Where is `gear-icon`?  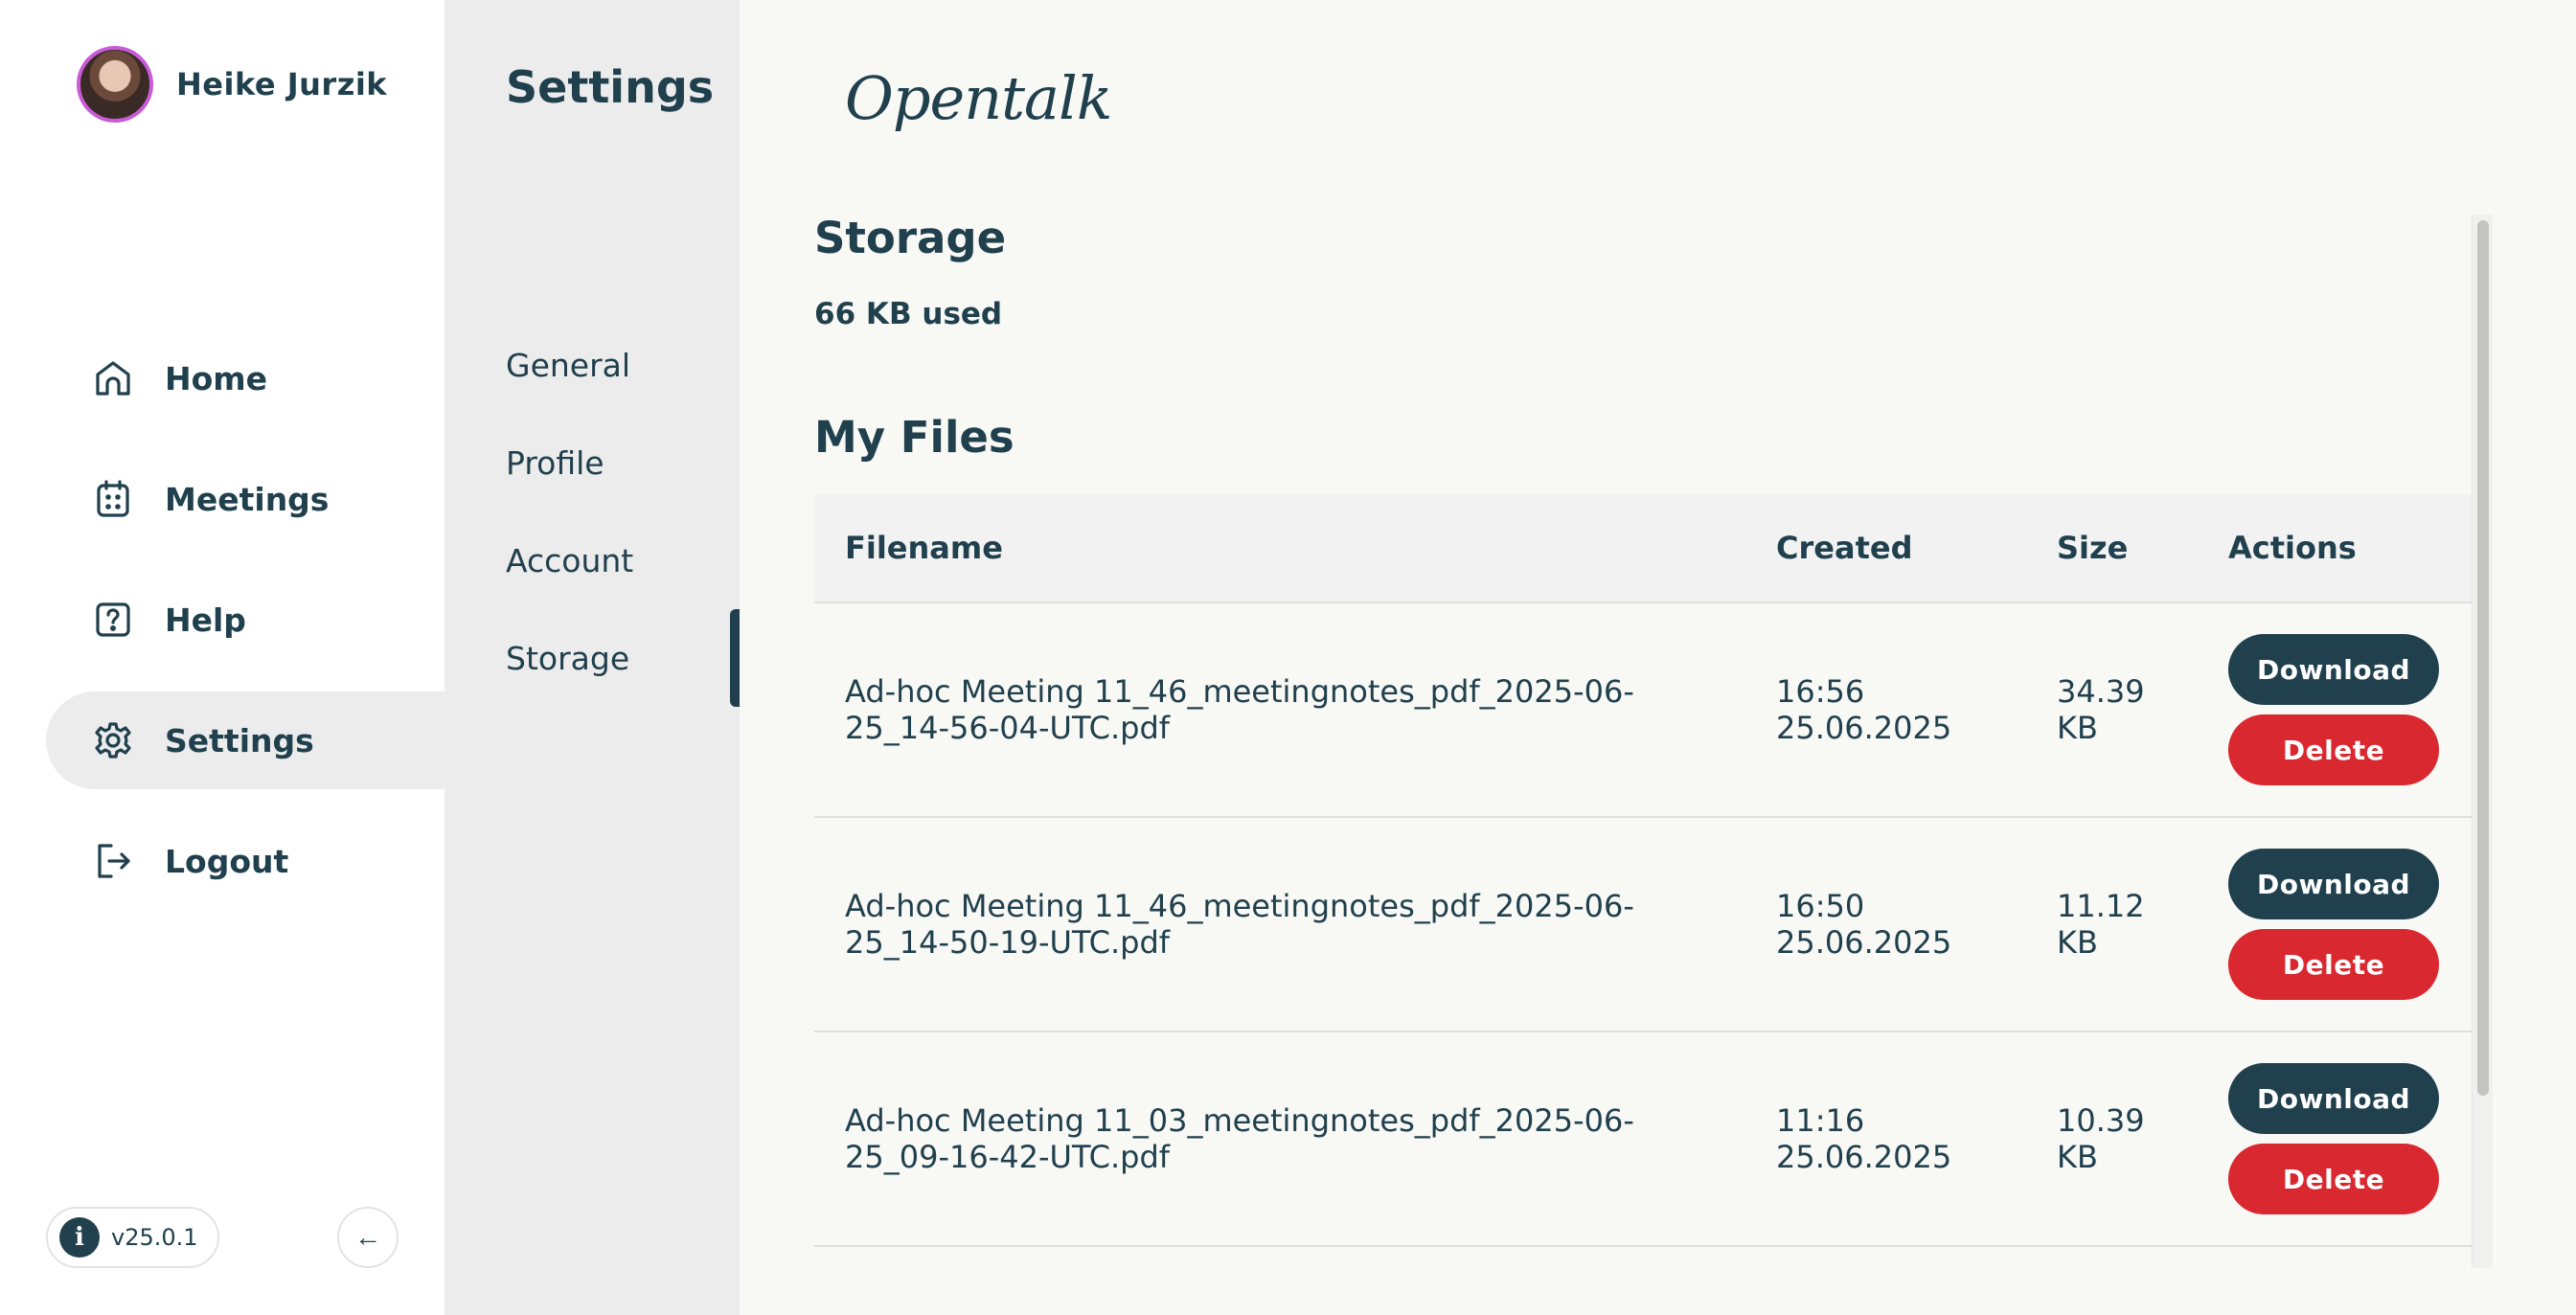 gear-icon is located at coordinates (113, 740).